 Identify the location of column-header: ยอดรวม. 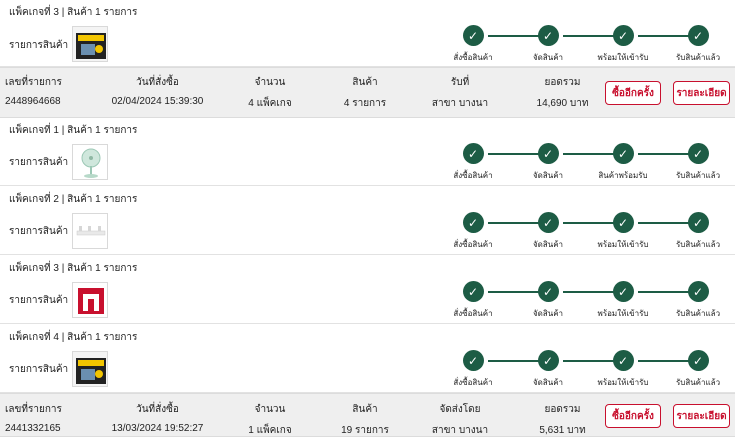
(562, 82).